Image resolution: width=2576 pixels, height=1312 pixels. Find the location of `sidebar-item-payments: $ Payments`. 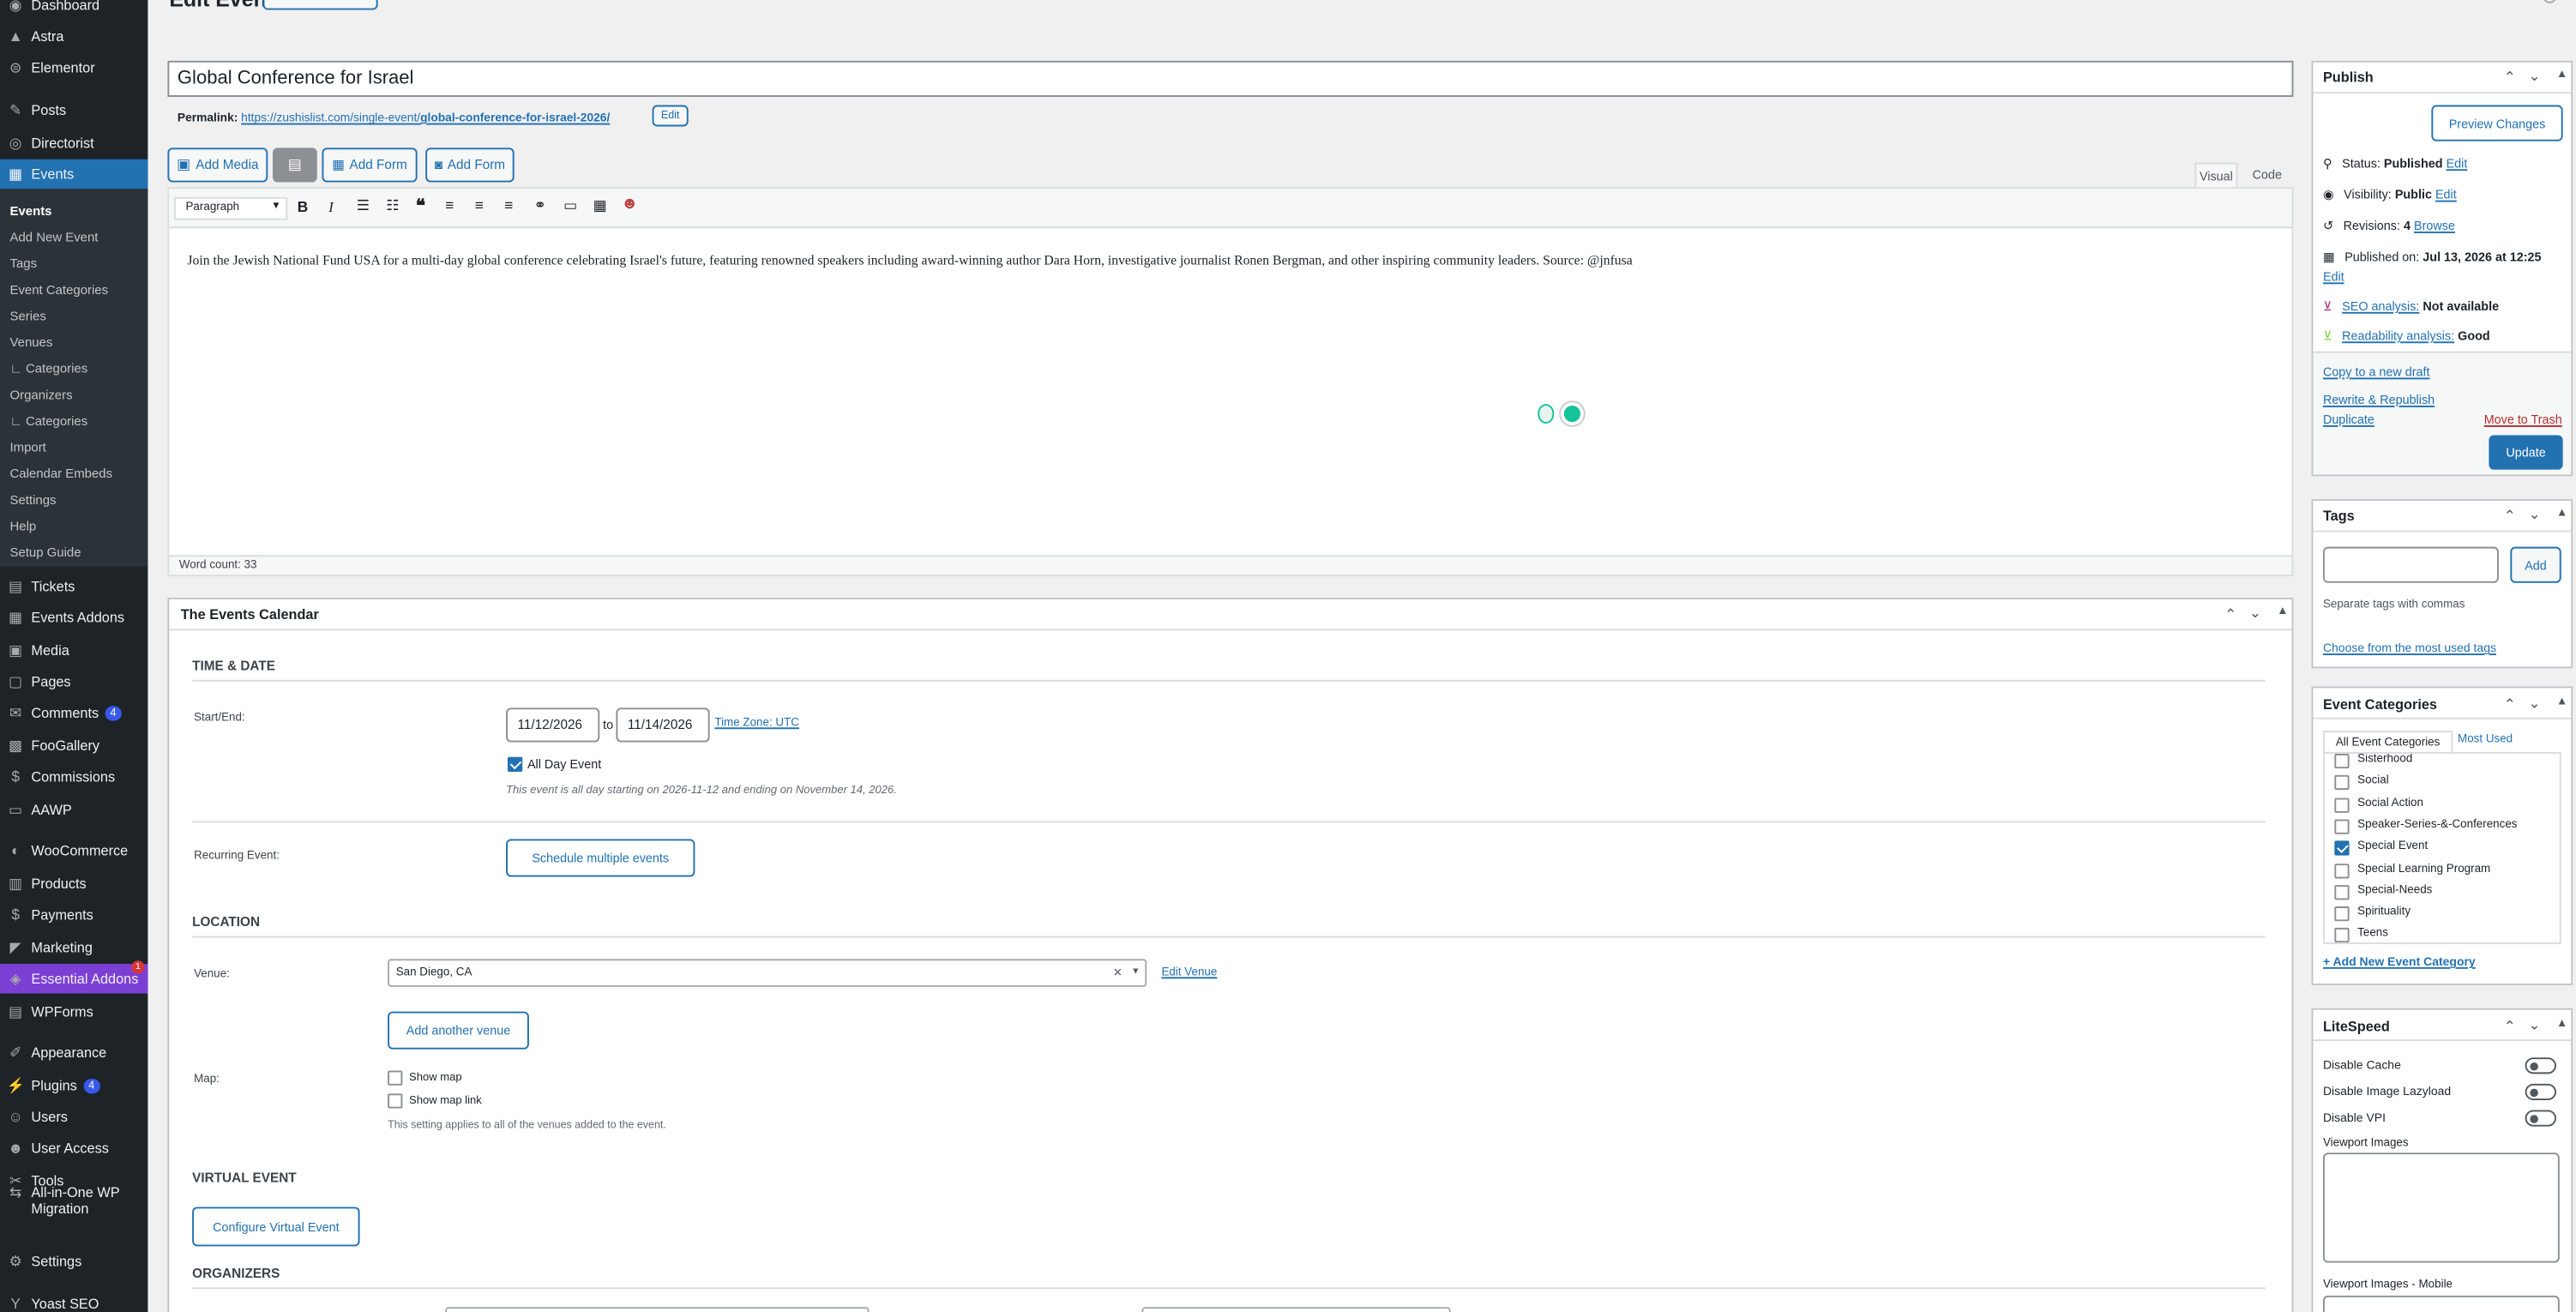

sidebar-item-payments: $ Payments is located at coordinates (73, 914).